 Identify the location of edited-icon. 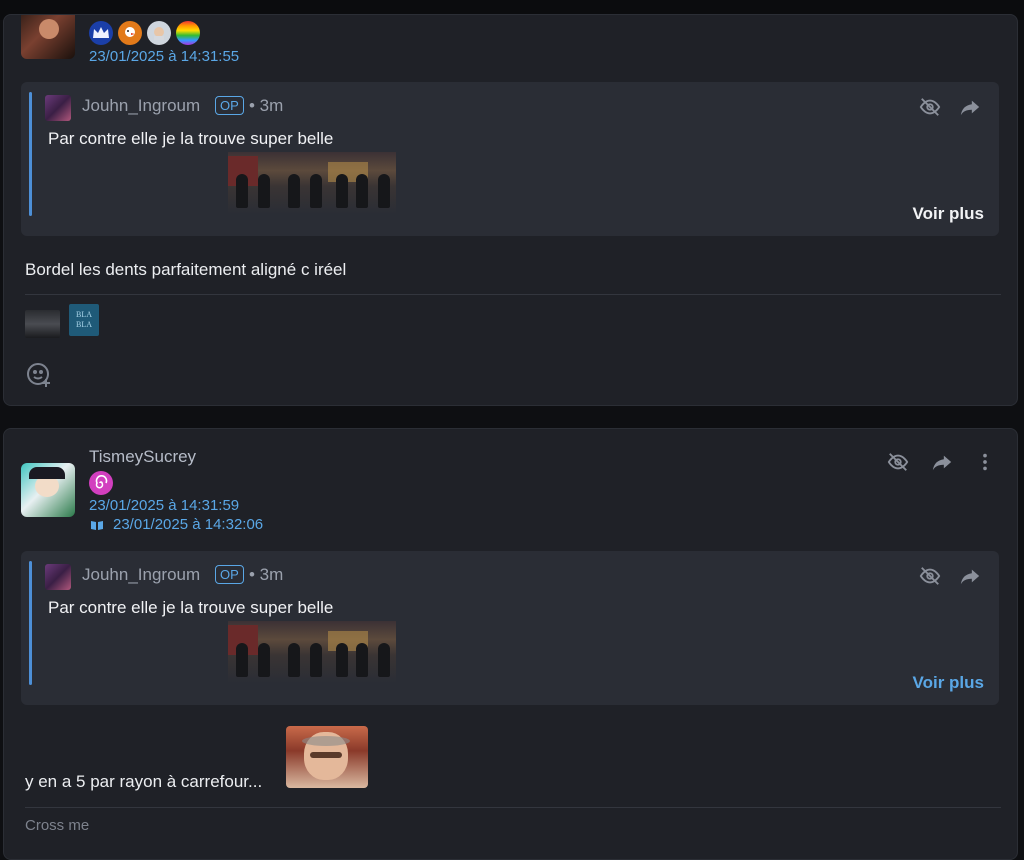
(97, 524).